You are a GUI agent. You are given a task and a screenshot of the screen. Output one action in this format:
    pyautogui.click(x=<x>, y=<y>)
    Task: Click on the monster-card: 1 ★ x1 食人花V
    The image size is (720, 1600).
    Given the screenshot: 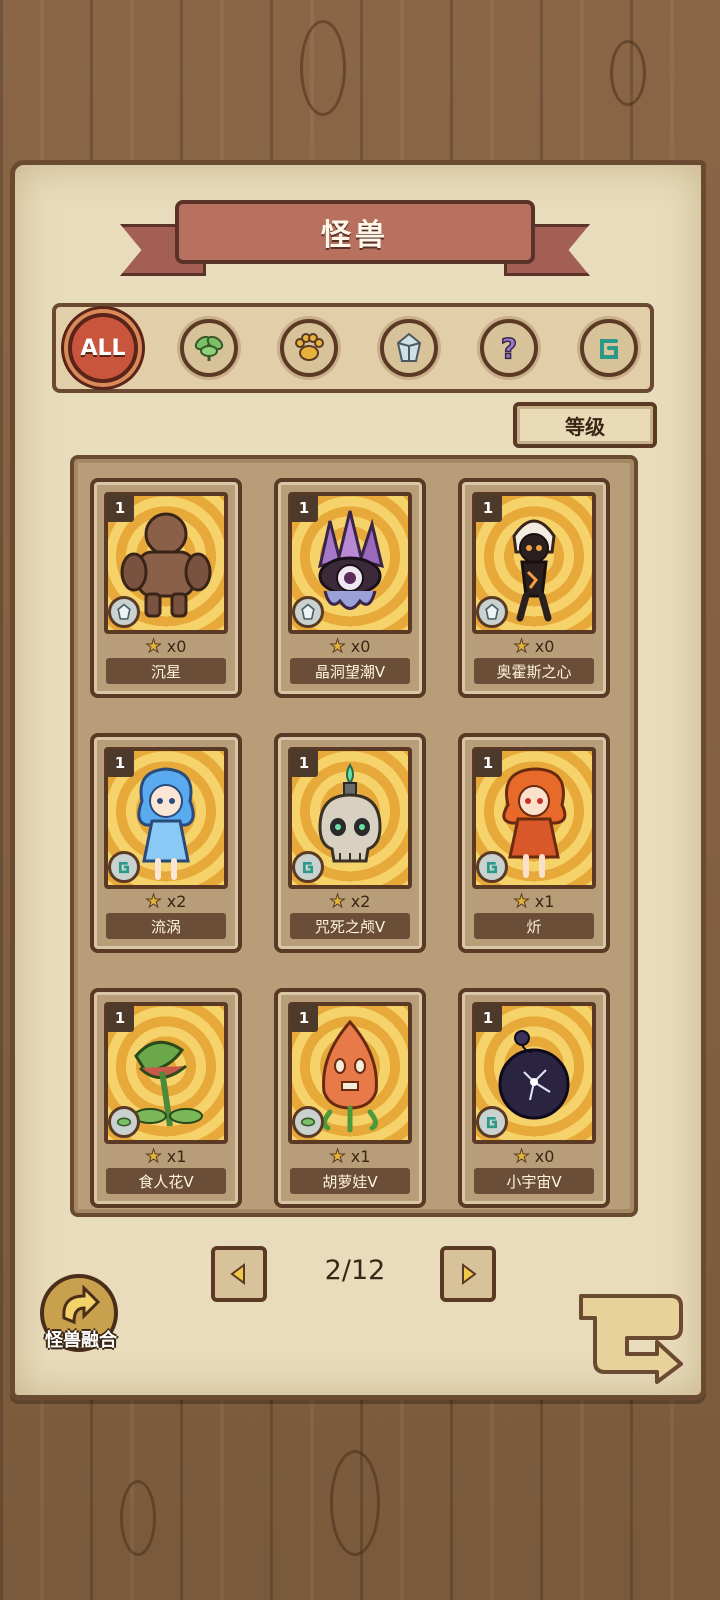 What is the action you would take?
    pyautogui.click(x=166, y=1098)
    